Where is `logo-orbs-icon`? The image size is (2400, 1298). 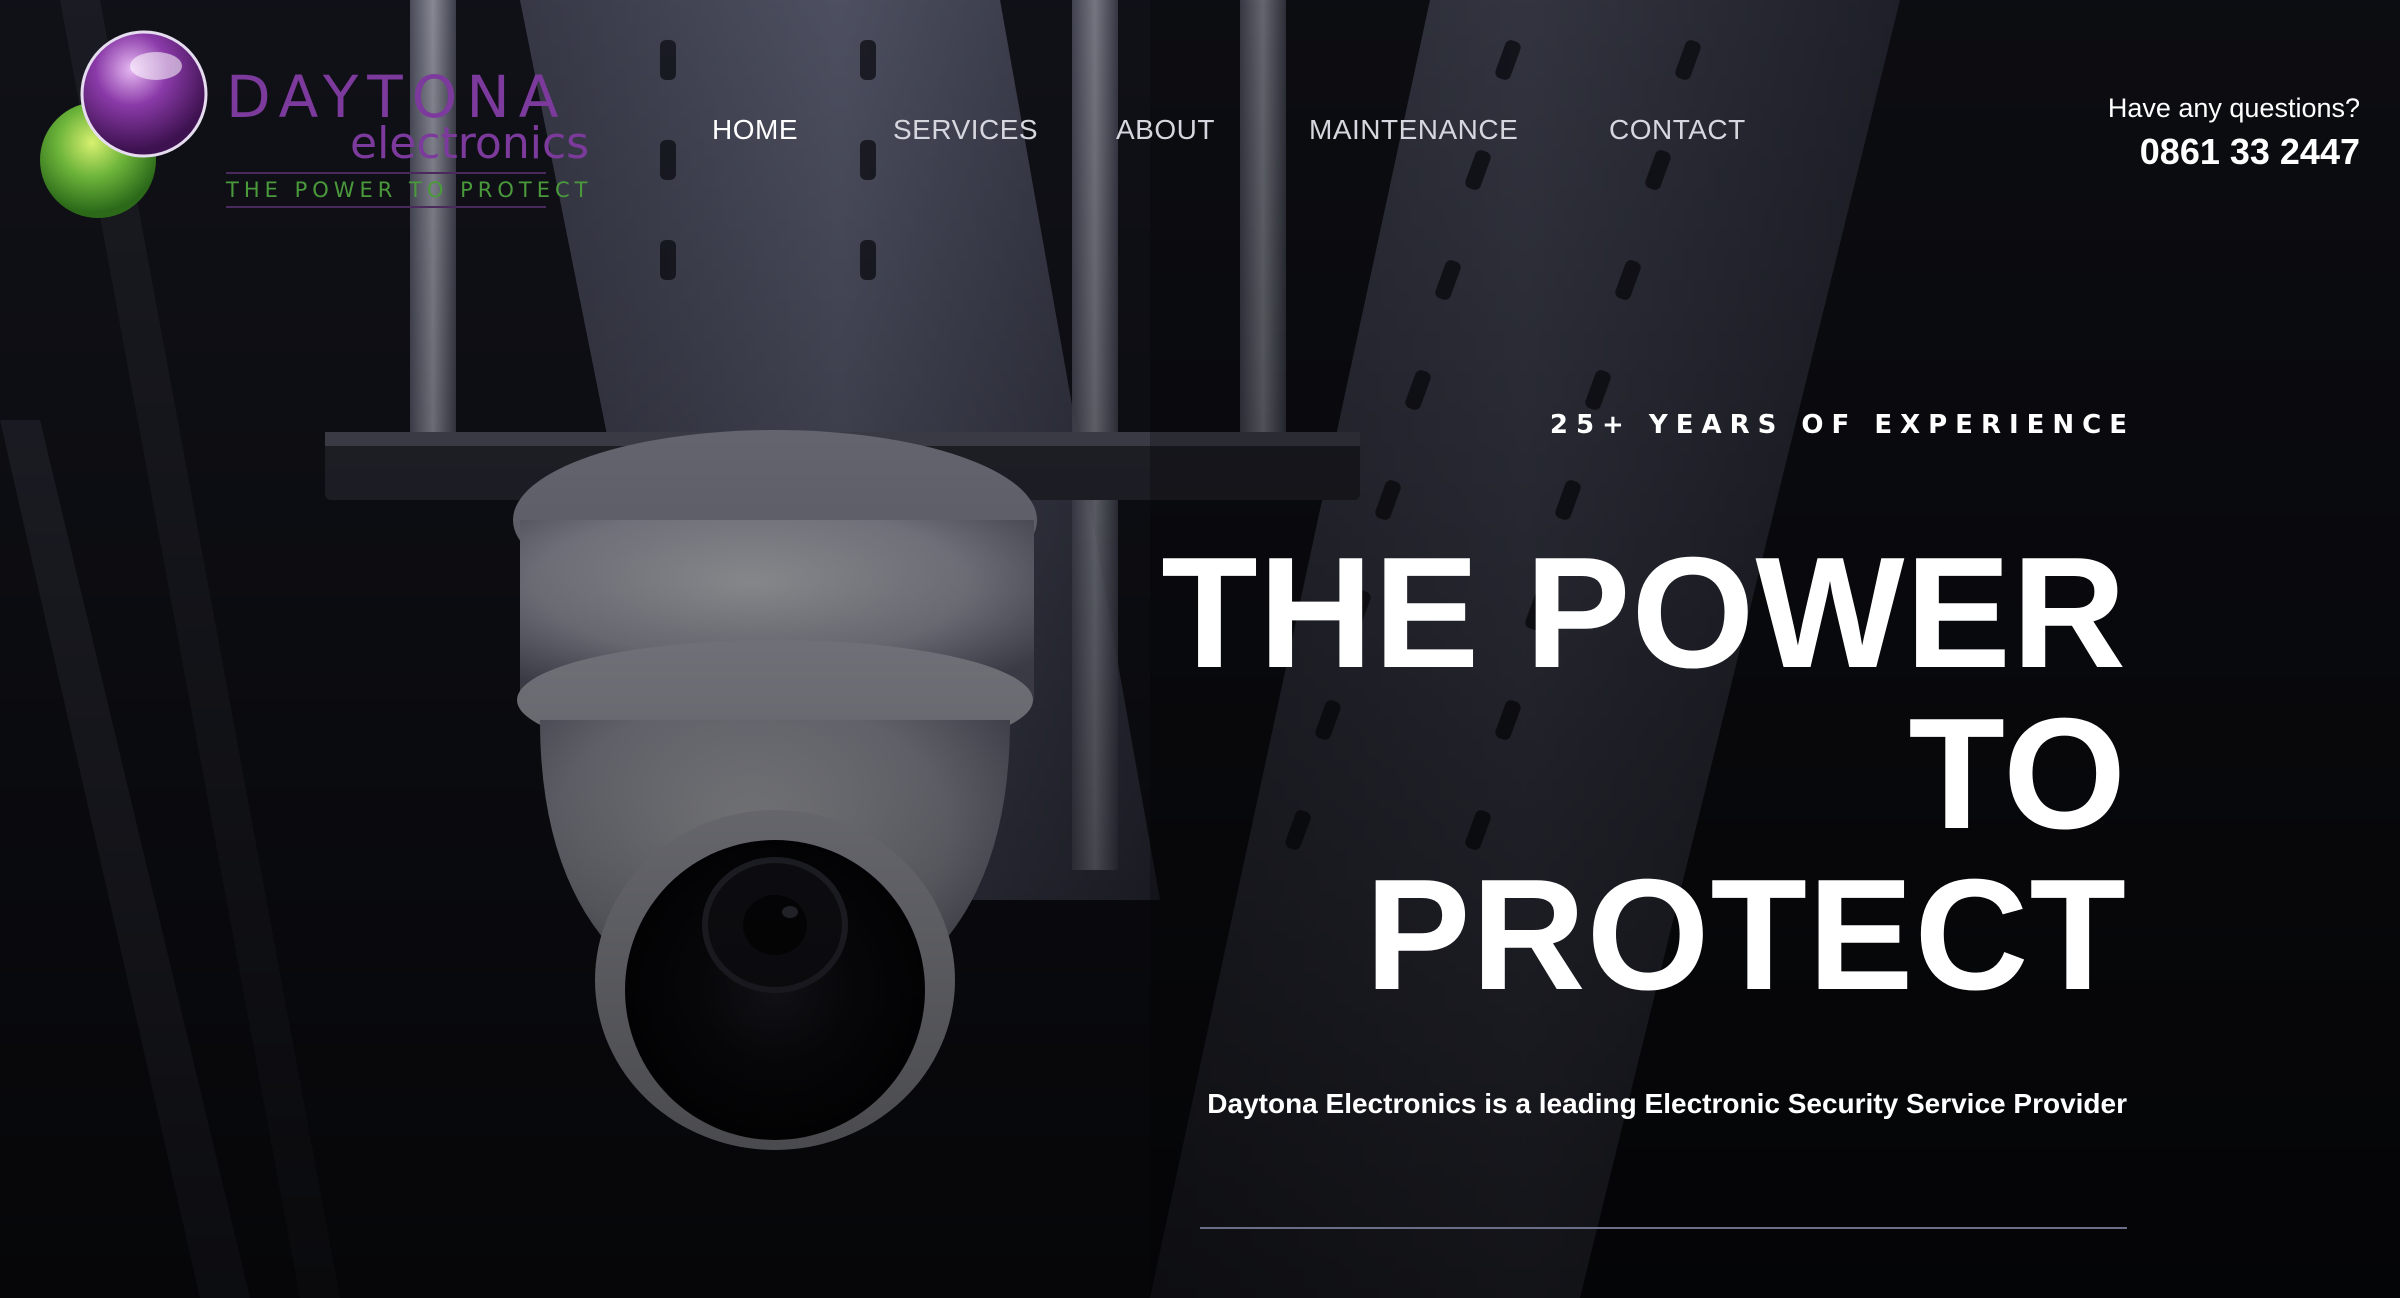
logo-orbs-icon is located at coordinates (124, 124).